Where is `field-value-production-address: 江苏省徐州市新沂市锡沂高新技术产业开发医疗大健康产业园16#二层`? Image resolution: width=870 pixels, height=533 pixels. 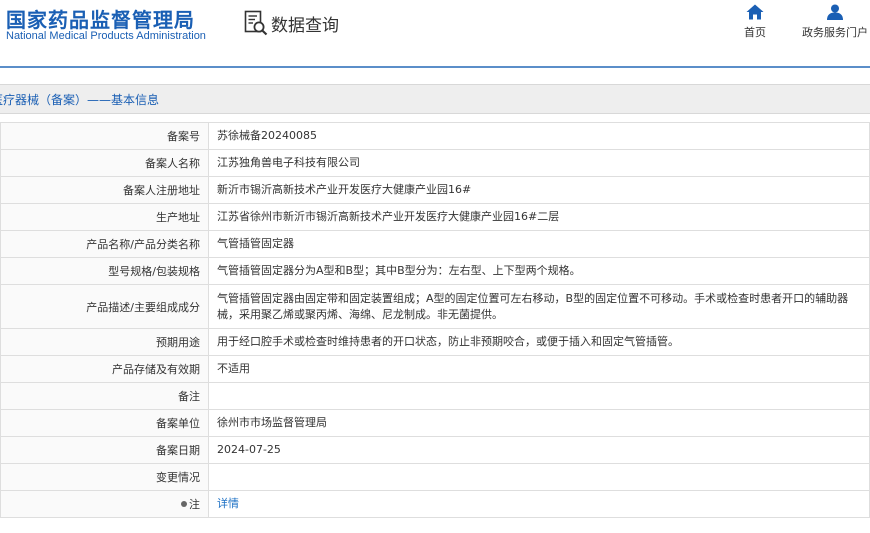 field-value-production-address: 江苏省徐州市新沂市锡沂高新技术产业开发医疗大健康产业园16#二层 is located at coordinates (539, 217).